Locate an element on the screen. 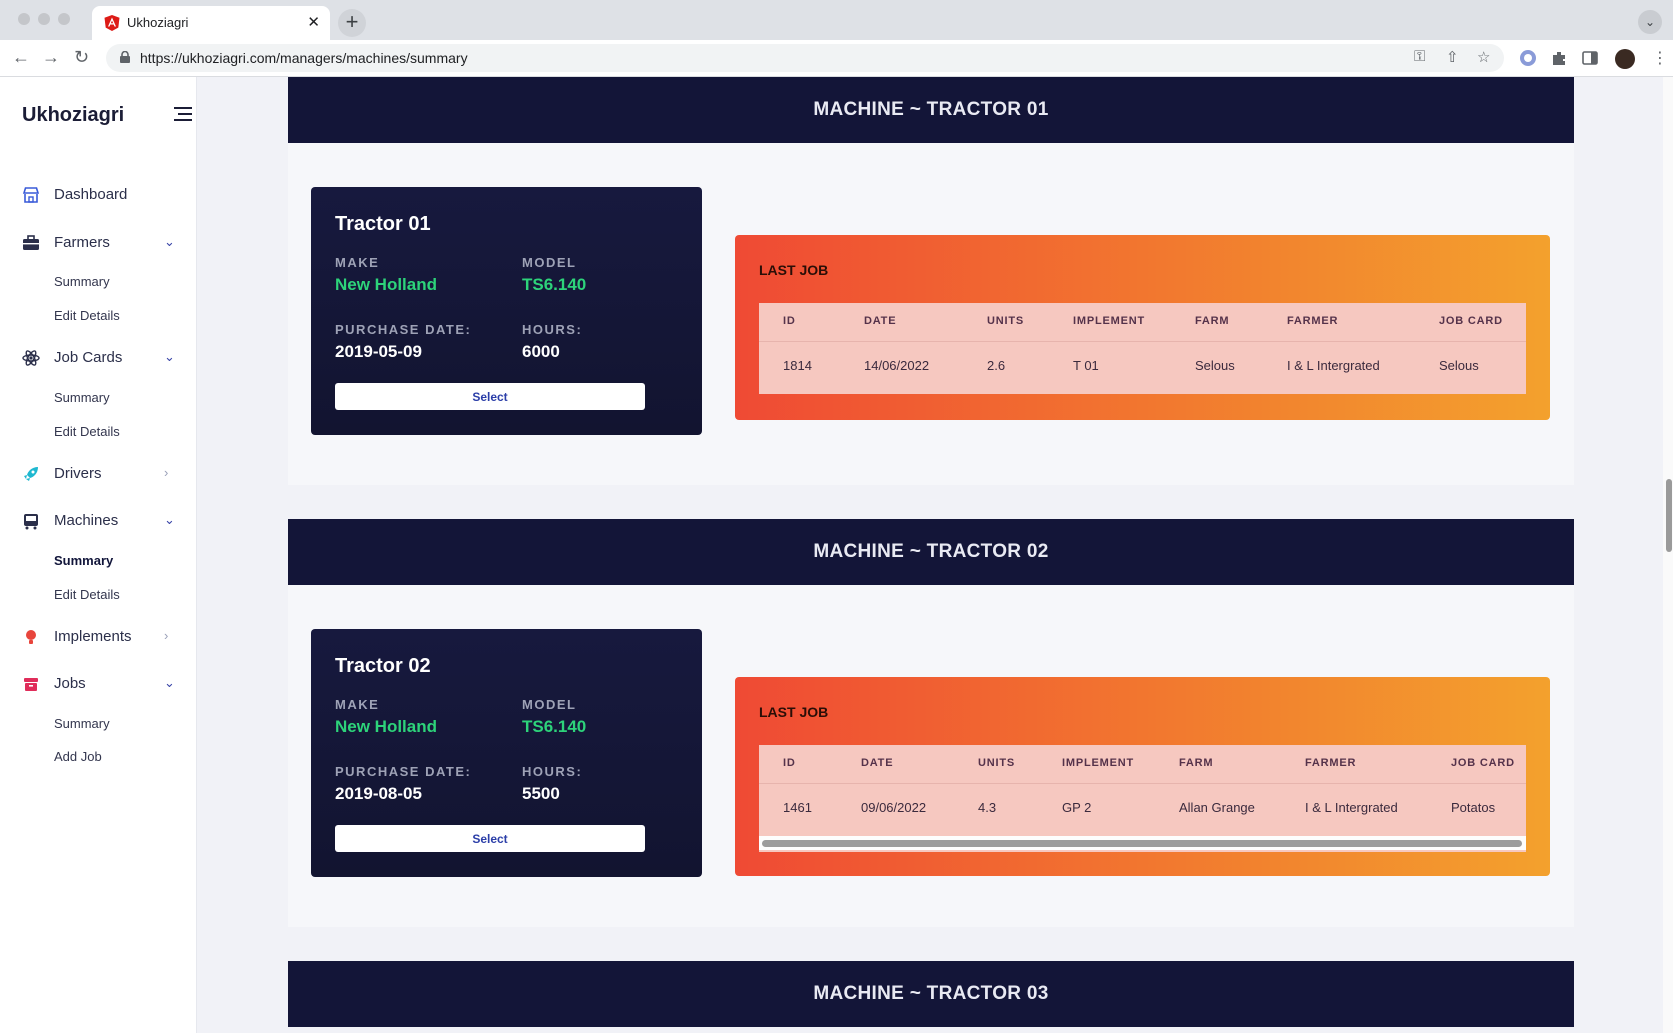  sidebar-item-farmers: Farmers ⌄ is located at coordinates (98, 243).